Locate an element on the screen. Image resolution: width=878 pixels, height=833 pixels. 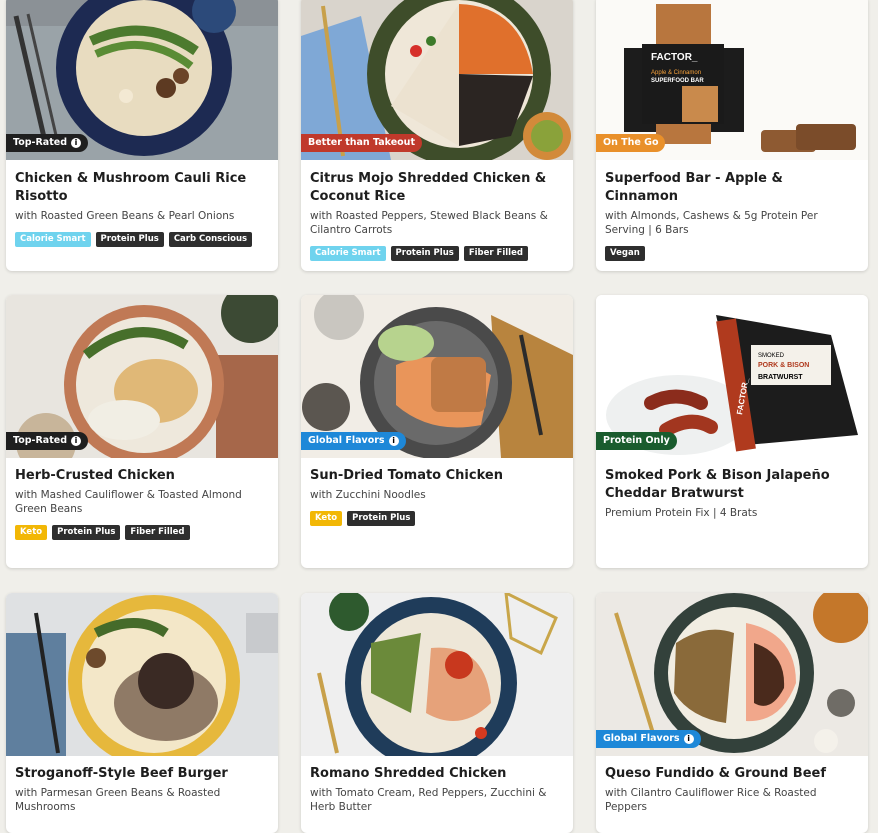
package-pork-bison-text: PORK & BISON is located at coordinates (783, 365).